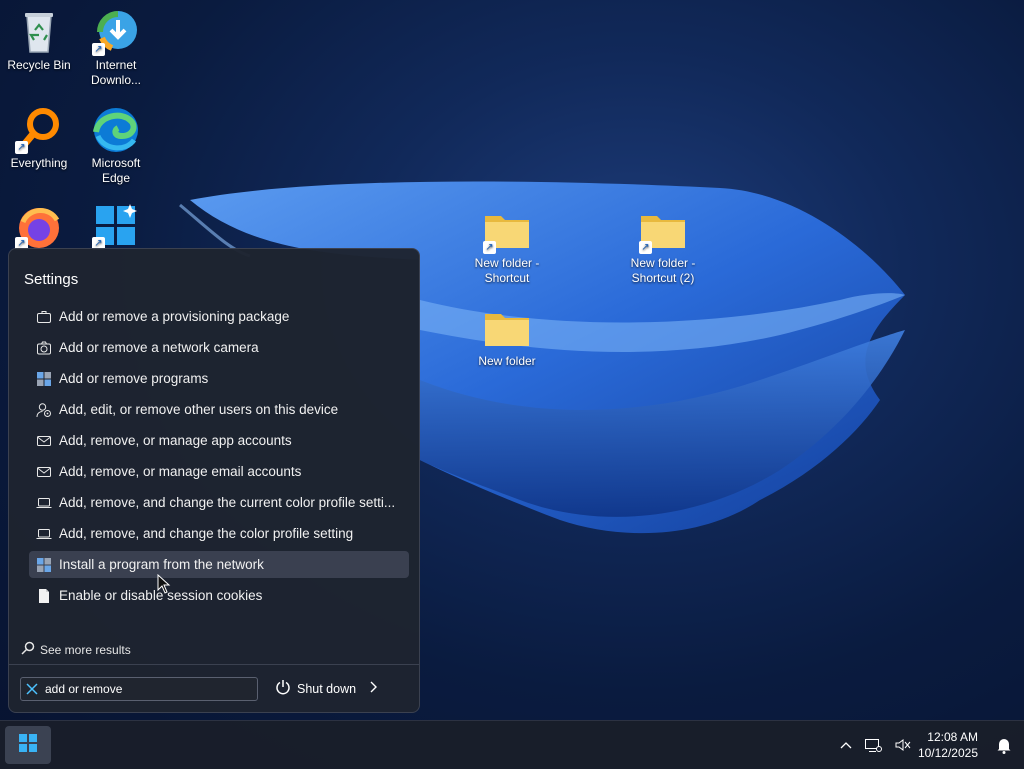 This screenshot has height=769, width=1024. What do you see at coordinates (512, 744) in the screenshot?
I see `taskbar: 12:08 AM 10/12/2025` at bounding box center [512, 744].